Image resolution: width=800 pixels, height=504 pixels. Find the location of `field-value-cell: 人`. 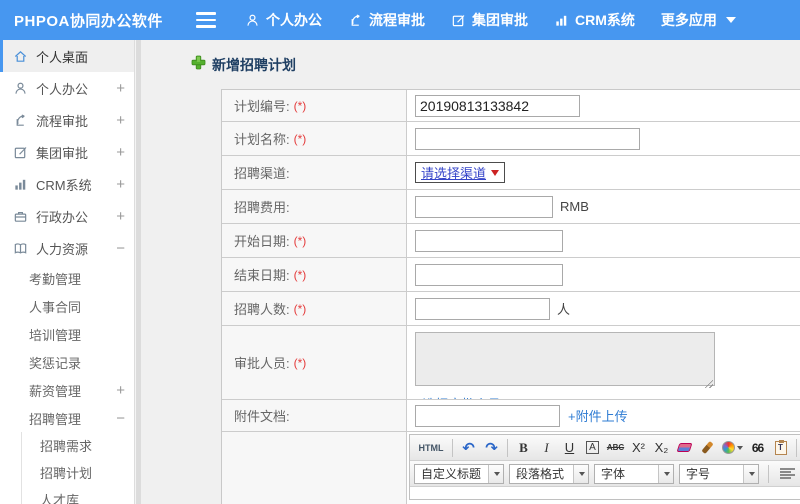

field-value-cell: 人 is located at coordinates (603, 308).